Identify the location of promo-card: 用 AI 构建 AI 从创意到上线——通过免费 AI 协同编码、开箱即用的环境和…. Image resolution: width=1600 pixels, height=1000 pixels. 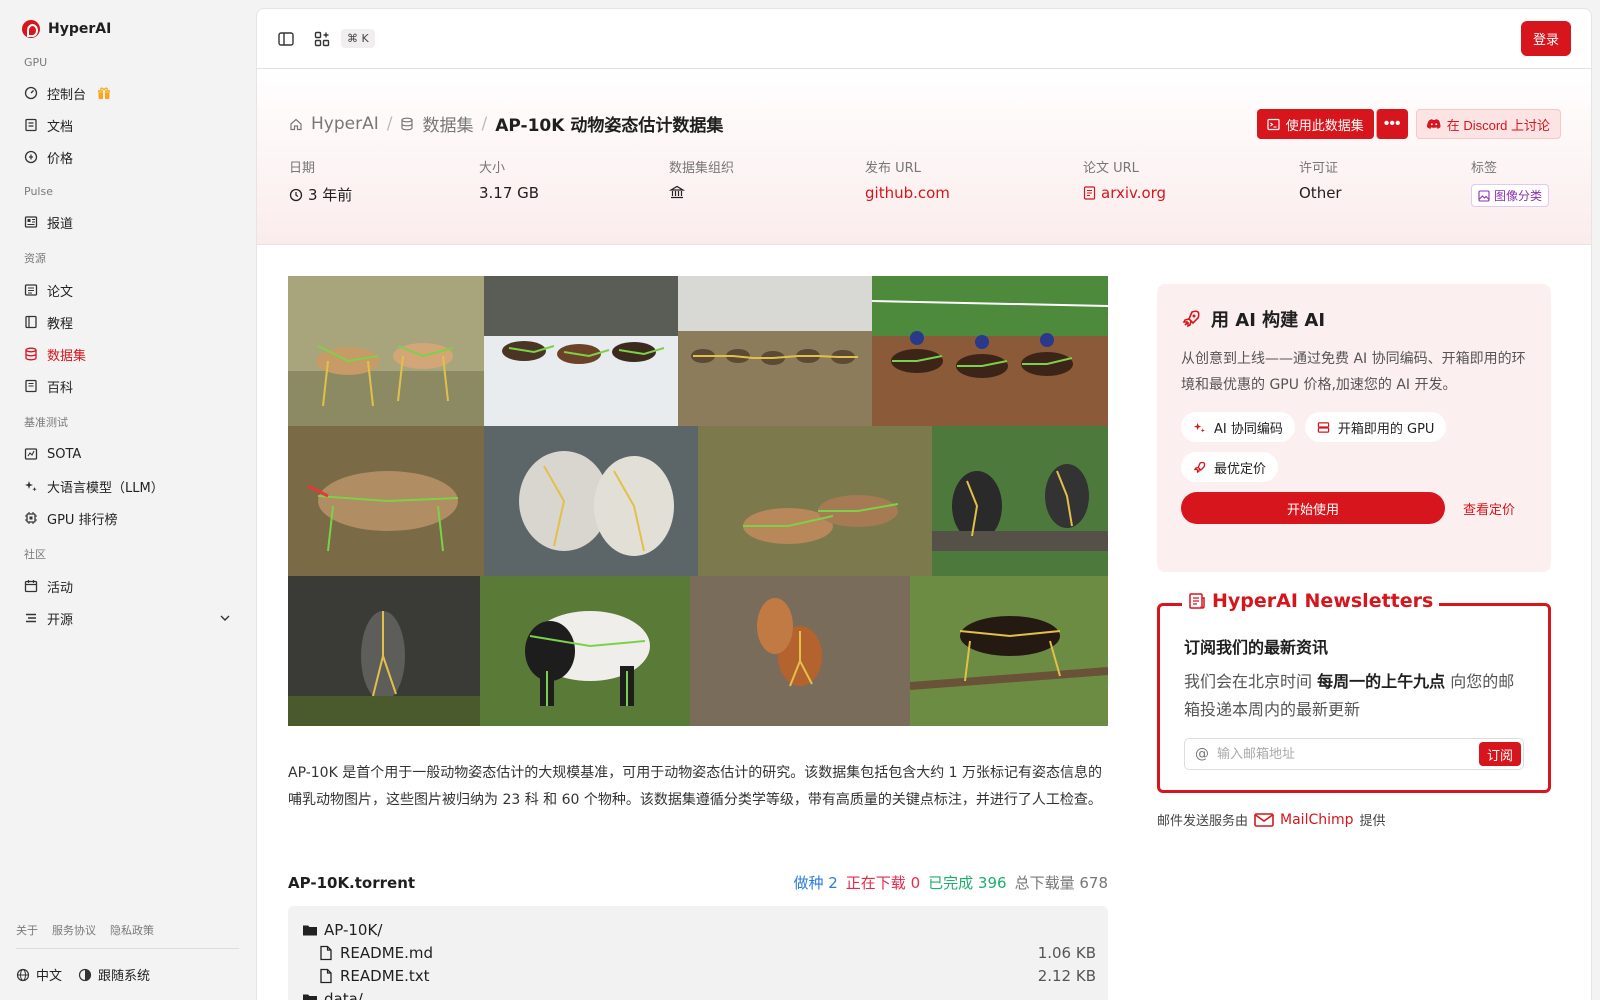
(1354, 428).